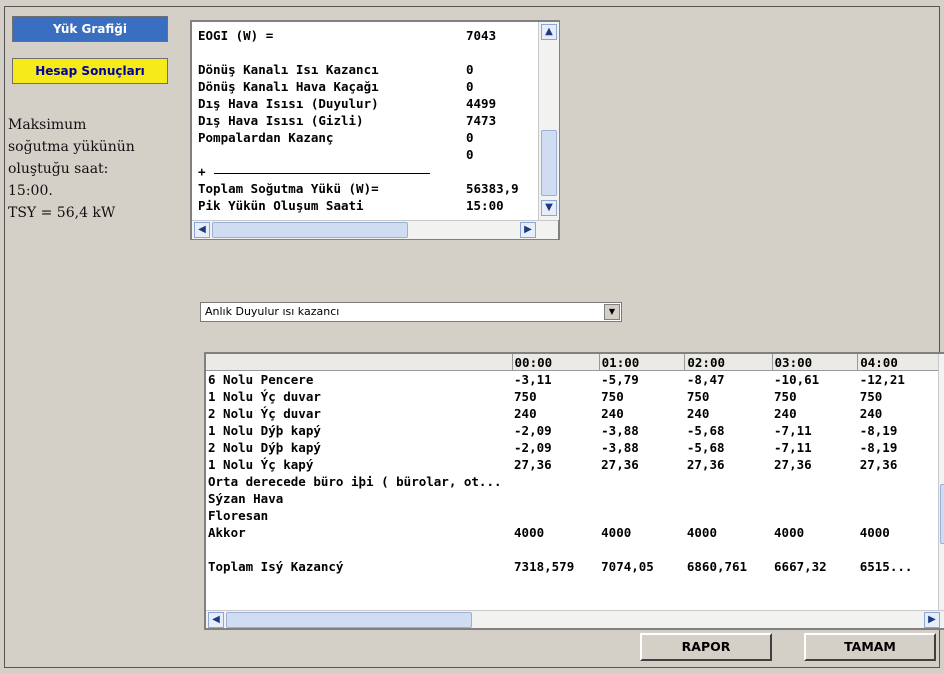 This screenshot has width=944, height=673. Describe the element at coordinates (485, 205) in the screenshot. I see `summary-value: 15:00` at that location.